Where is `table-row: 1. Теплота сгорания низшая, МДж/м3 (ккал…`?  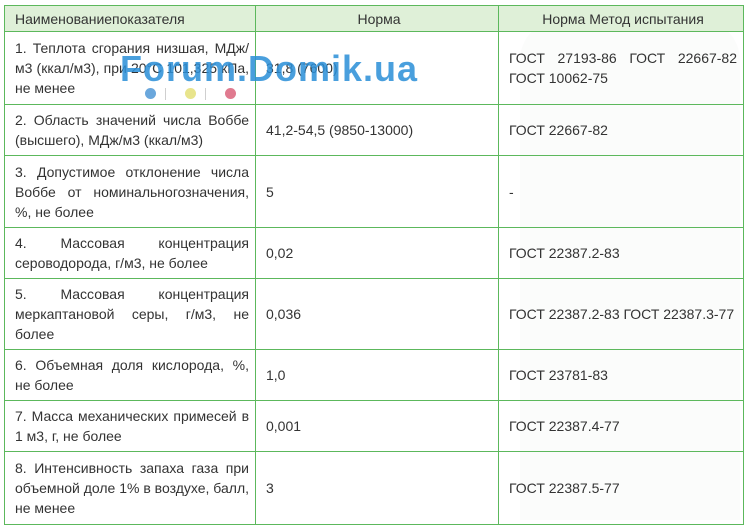
table-row: 1. Теплота сгорания низшая, МДж/м3 (ккал… is located at coordinates (374, 68).